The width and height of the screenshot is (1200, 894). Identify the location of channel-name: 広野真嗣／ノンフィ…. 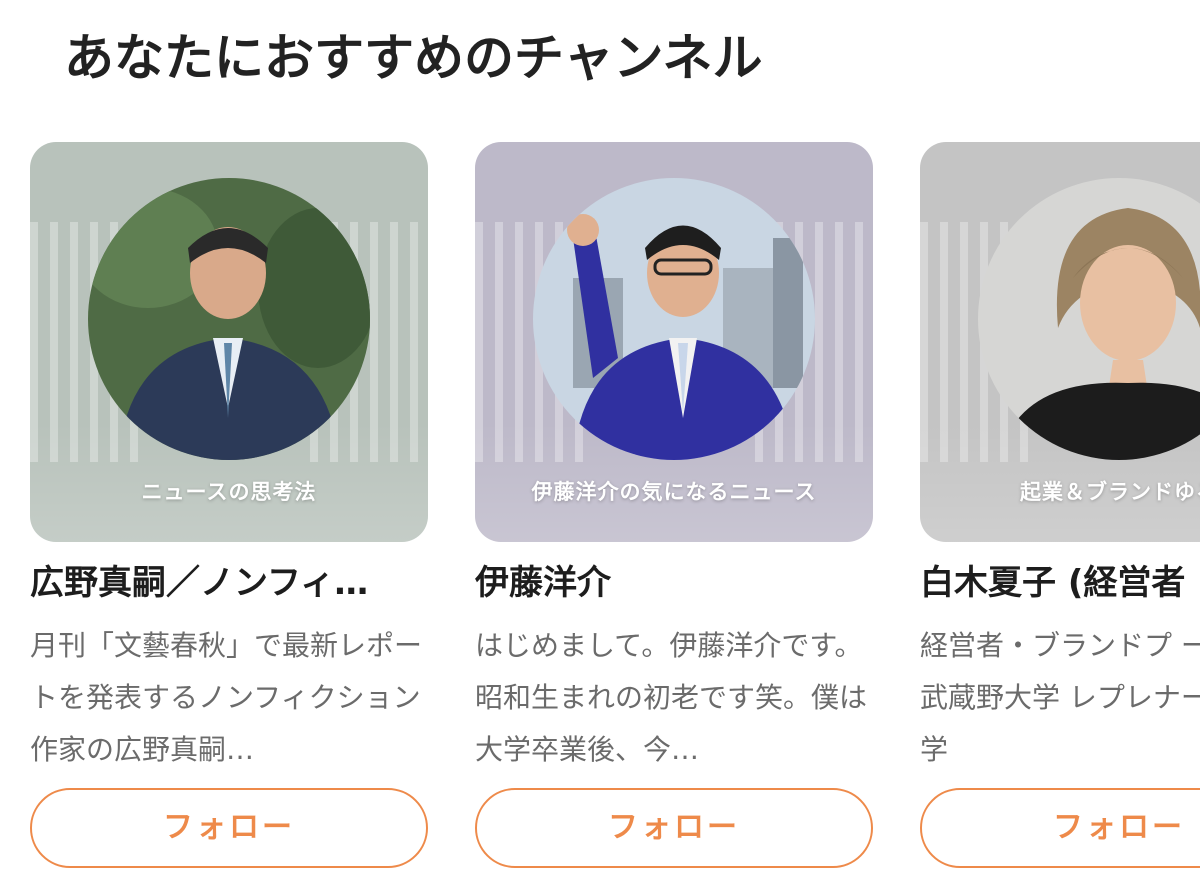
(229, 583).